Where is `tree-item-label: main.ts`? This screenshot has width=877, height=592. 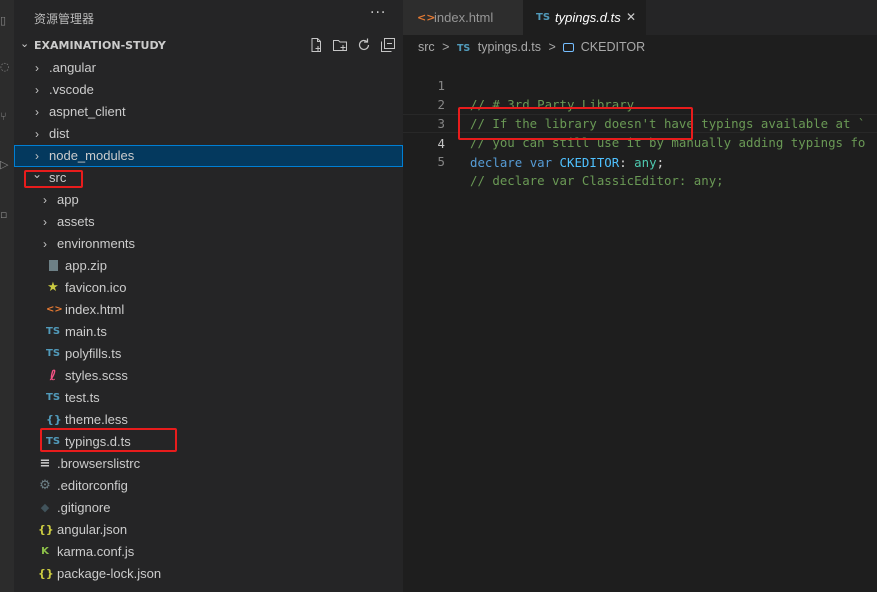
tree-item-label: main.ts is located at coordinates (86, 331).